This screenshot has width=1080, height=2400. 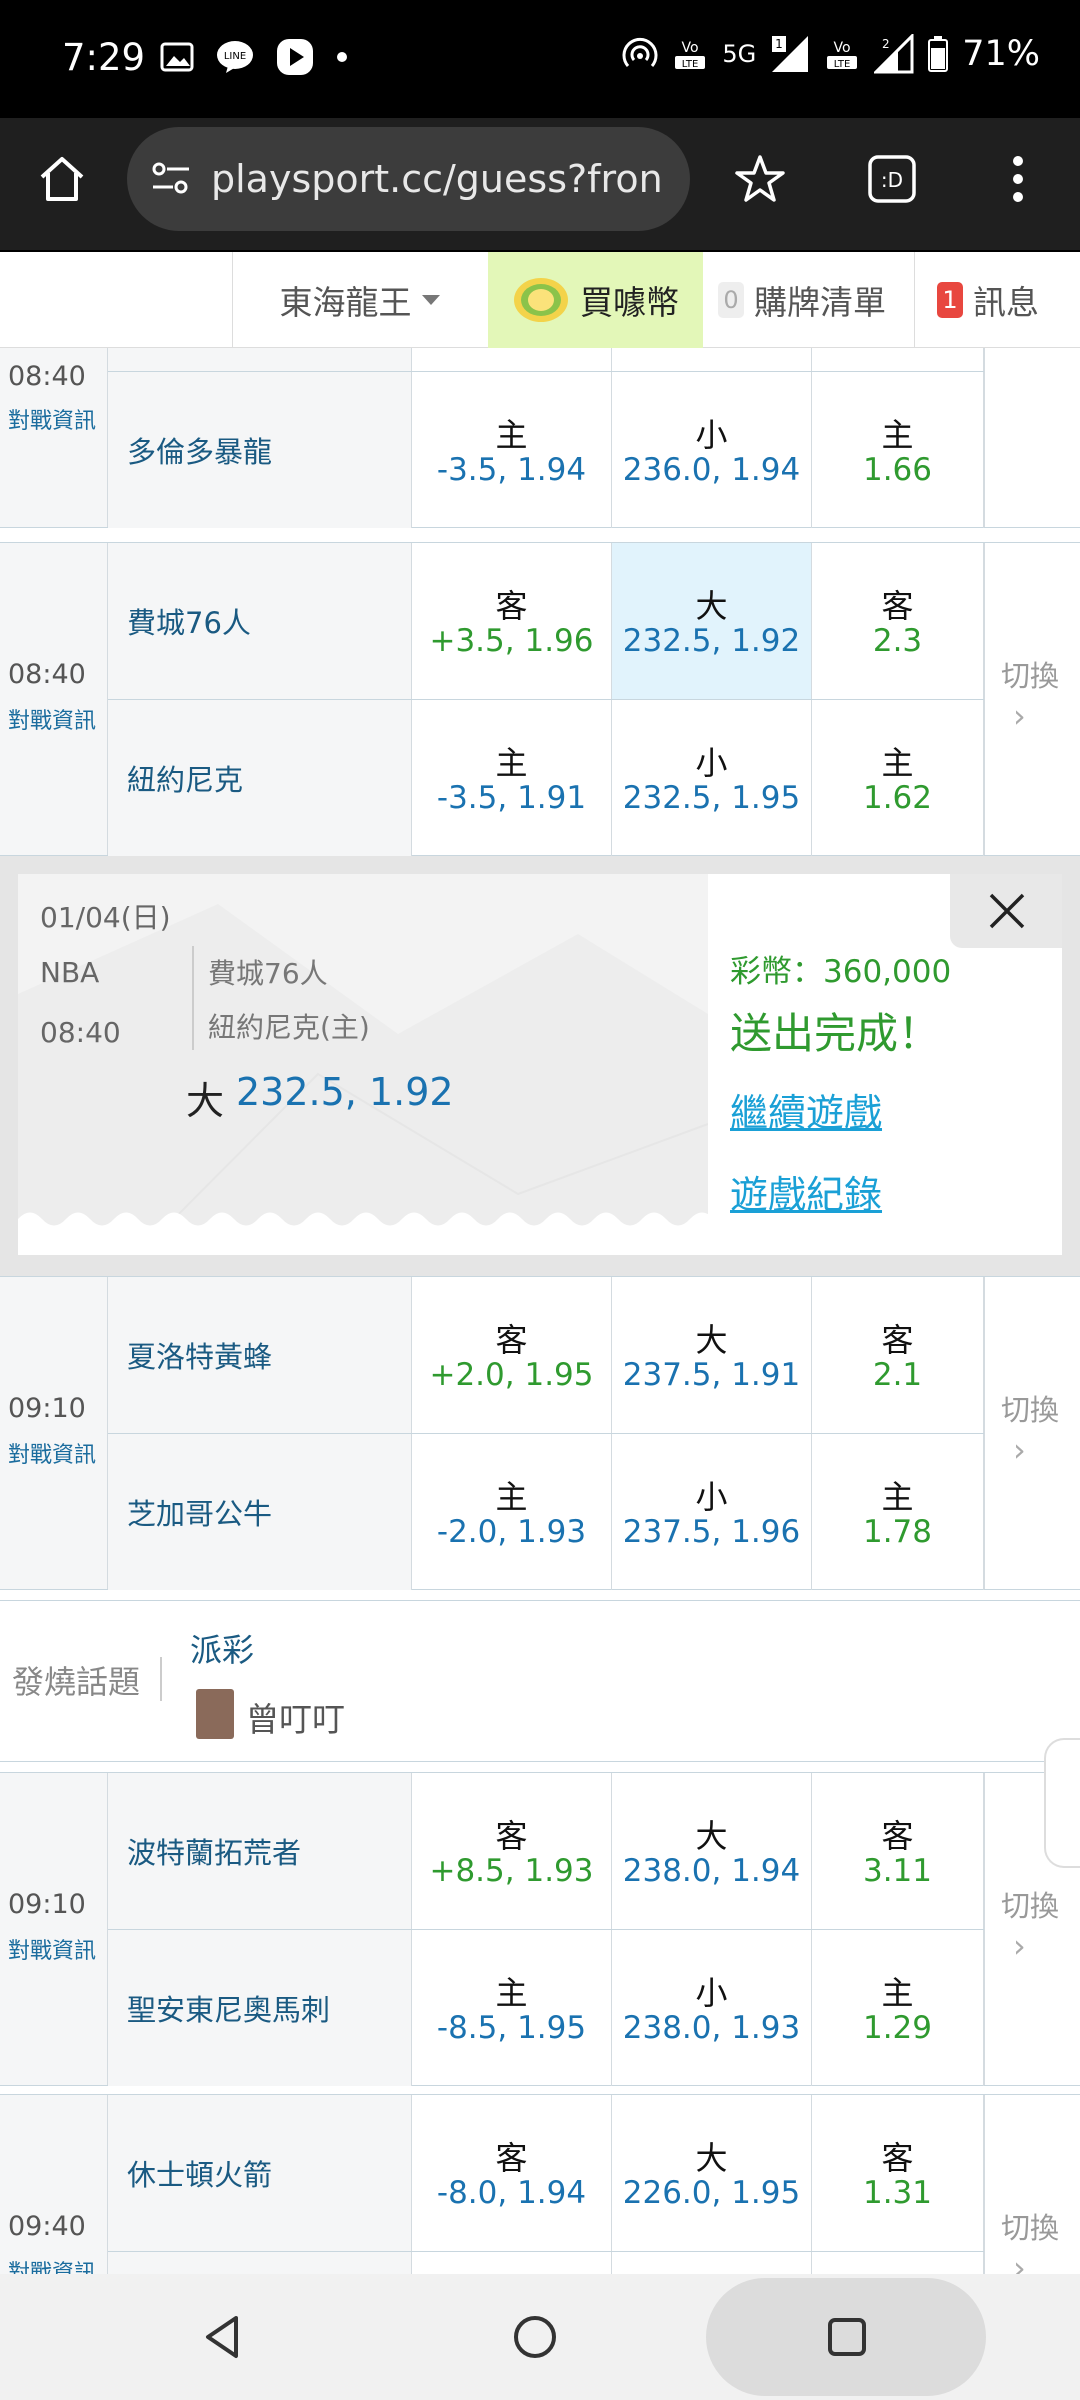 What do you see at coordinates (897, 2028) in the screenshot?
I see `moneyline-odds: 1.29` at bounding box center [897, 2028].